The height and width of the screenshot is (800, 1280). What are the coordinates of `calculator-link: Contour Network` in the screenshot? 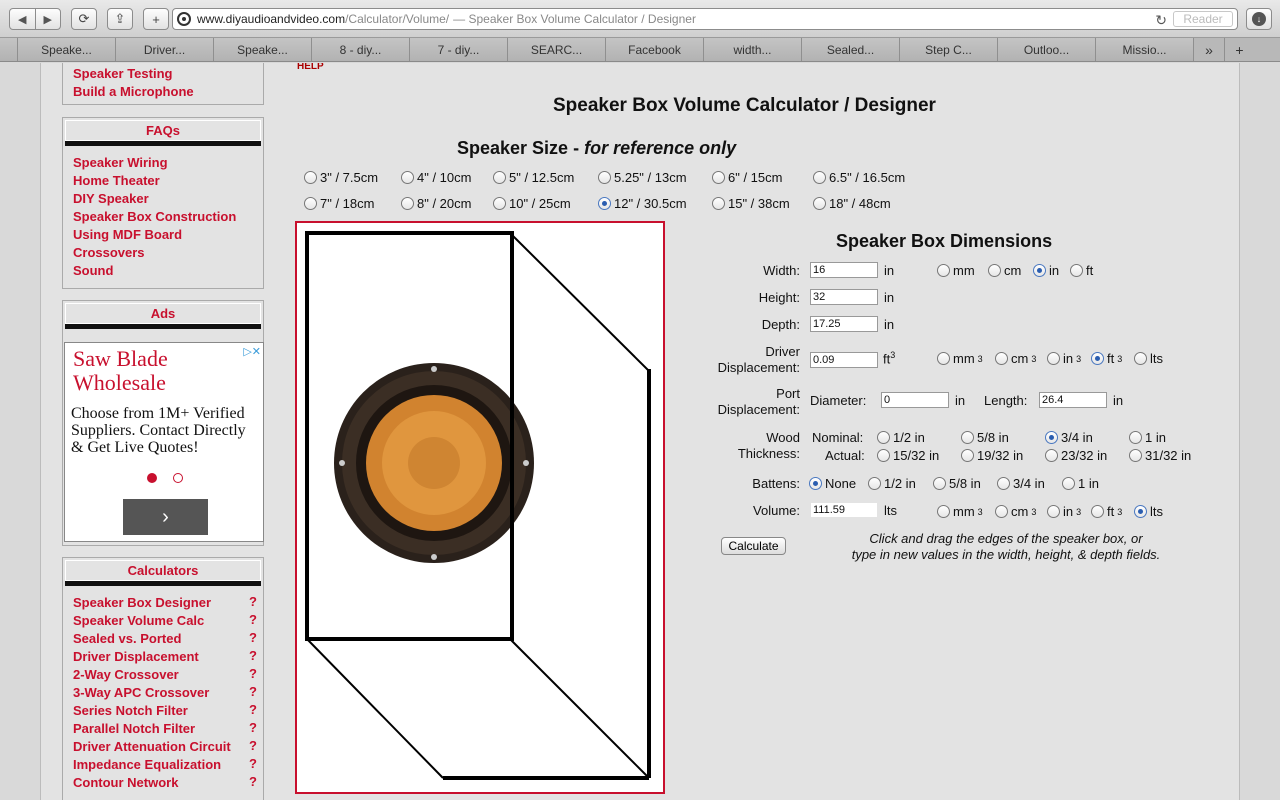 It's located at (120, 783).